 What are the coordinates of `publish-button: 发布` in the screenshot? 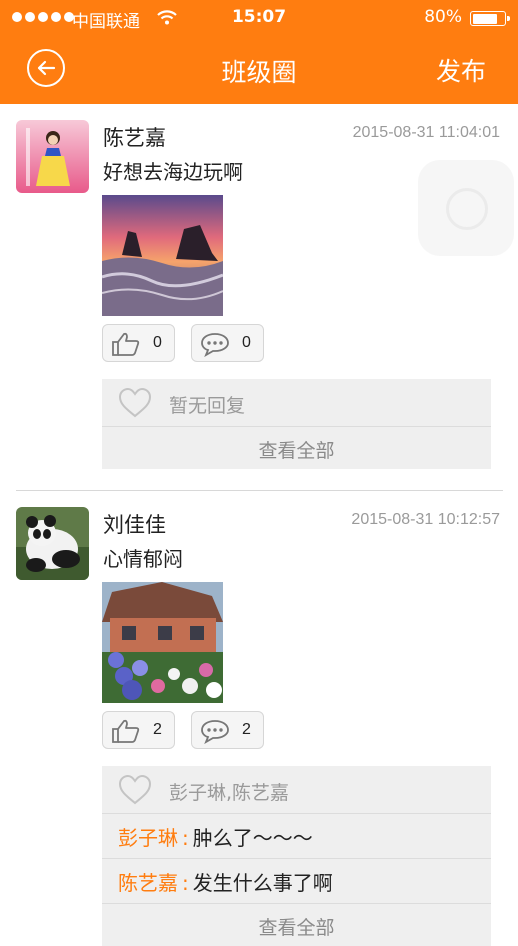 It's located at (461, 70).